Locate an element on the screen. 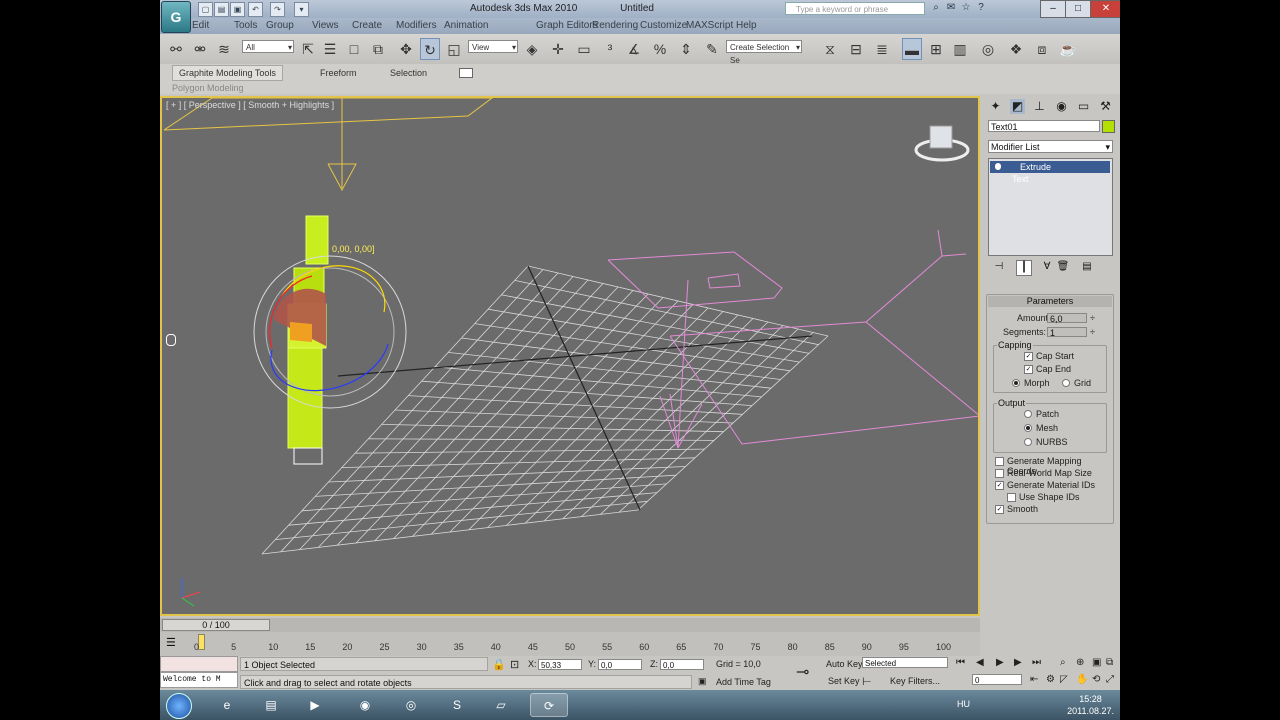 Image resolution: width=1280 pixels, height=720 pixels. edit-named-selection-icon: ✎ is located at coordinates (712, 49).